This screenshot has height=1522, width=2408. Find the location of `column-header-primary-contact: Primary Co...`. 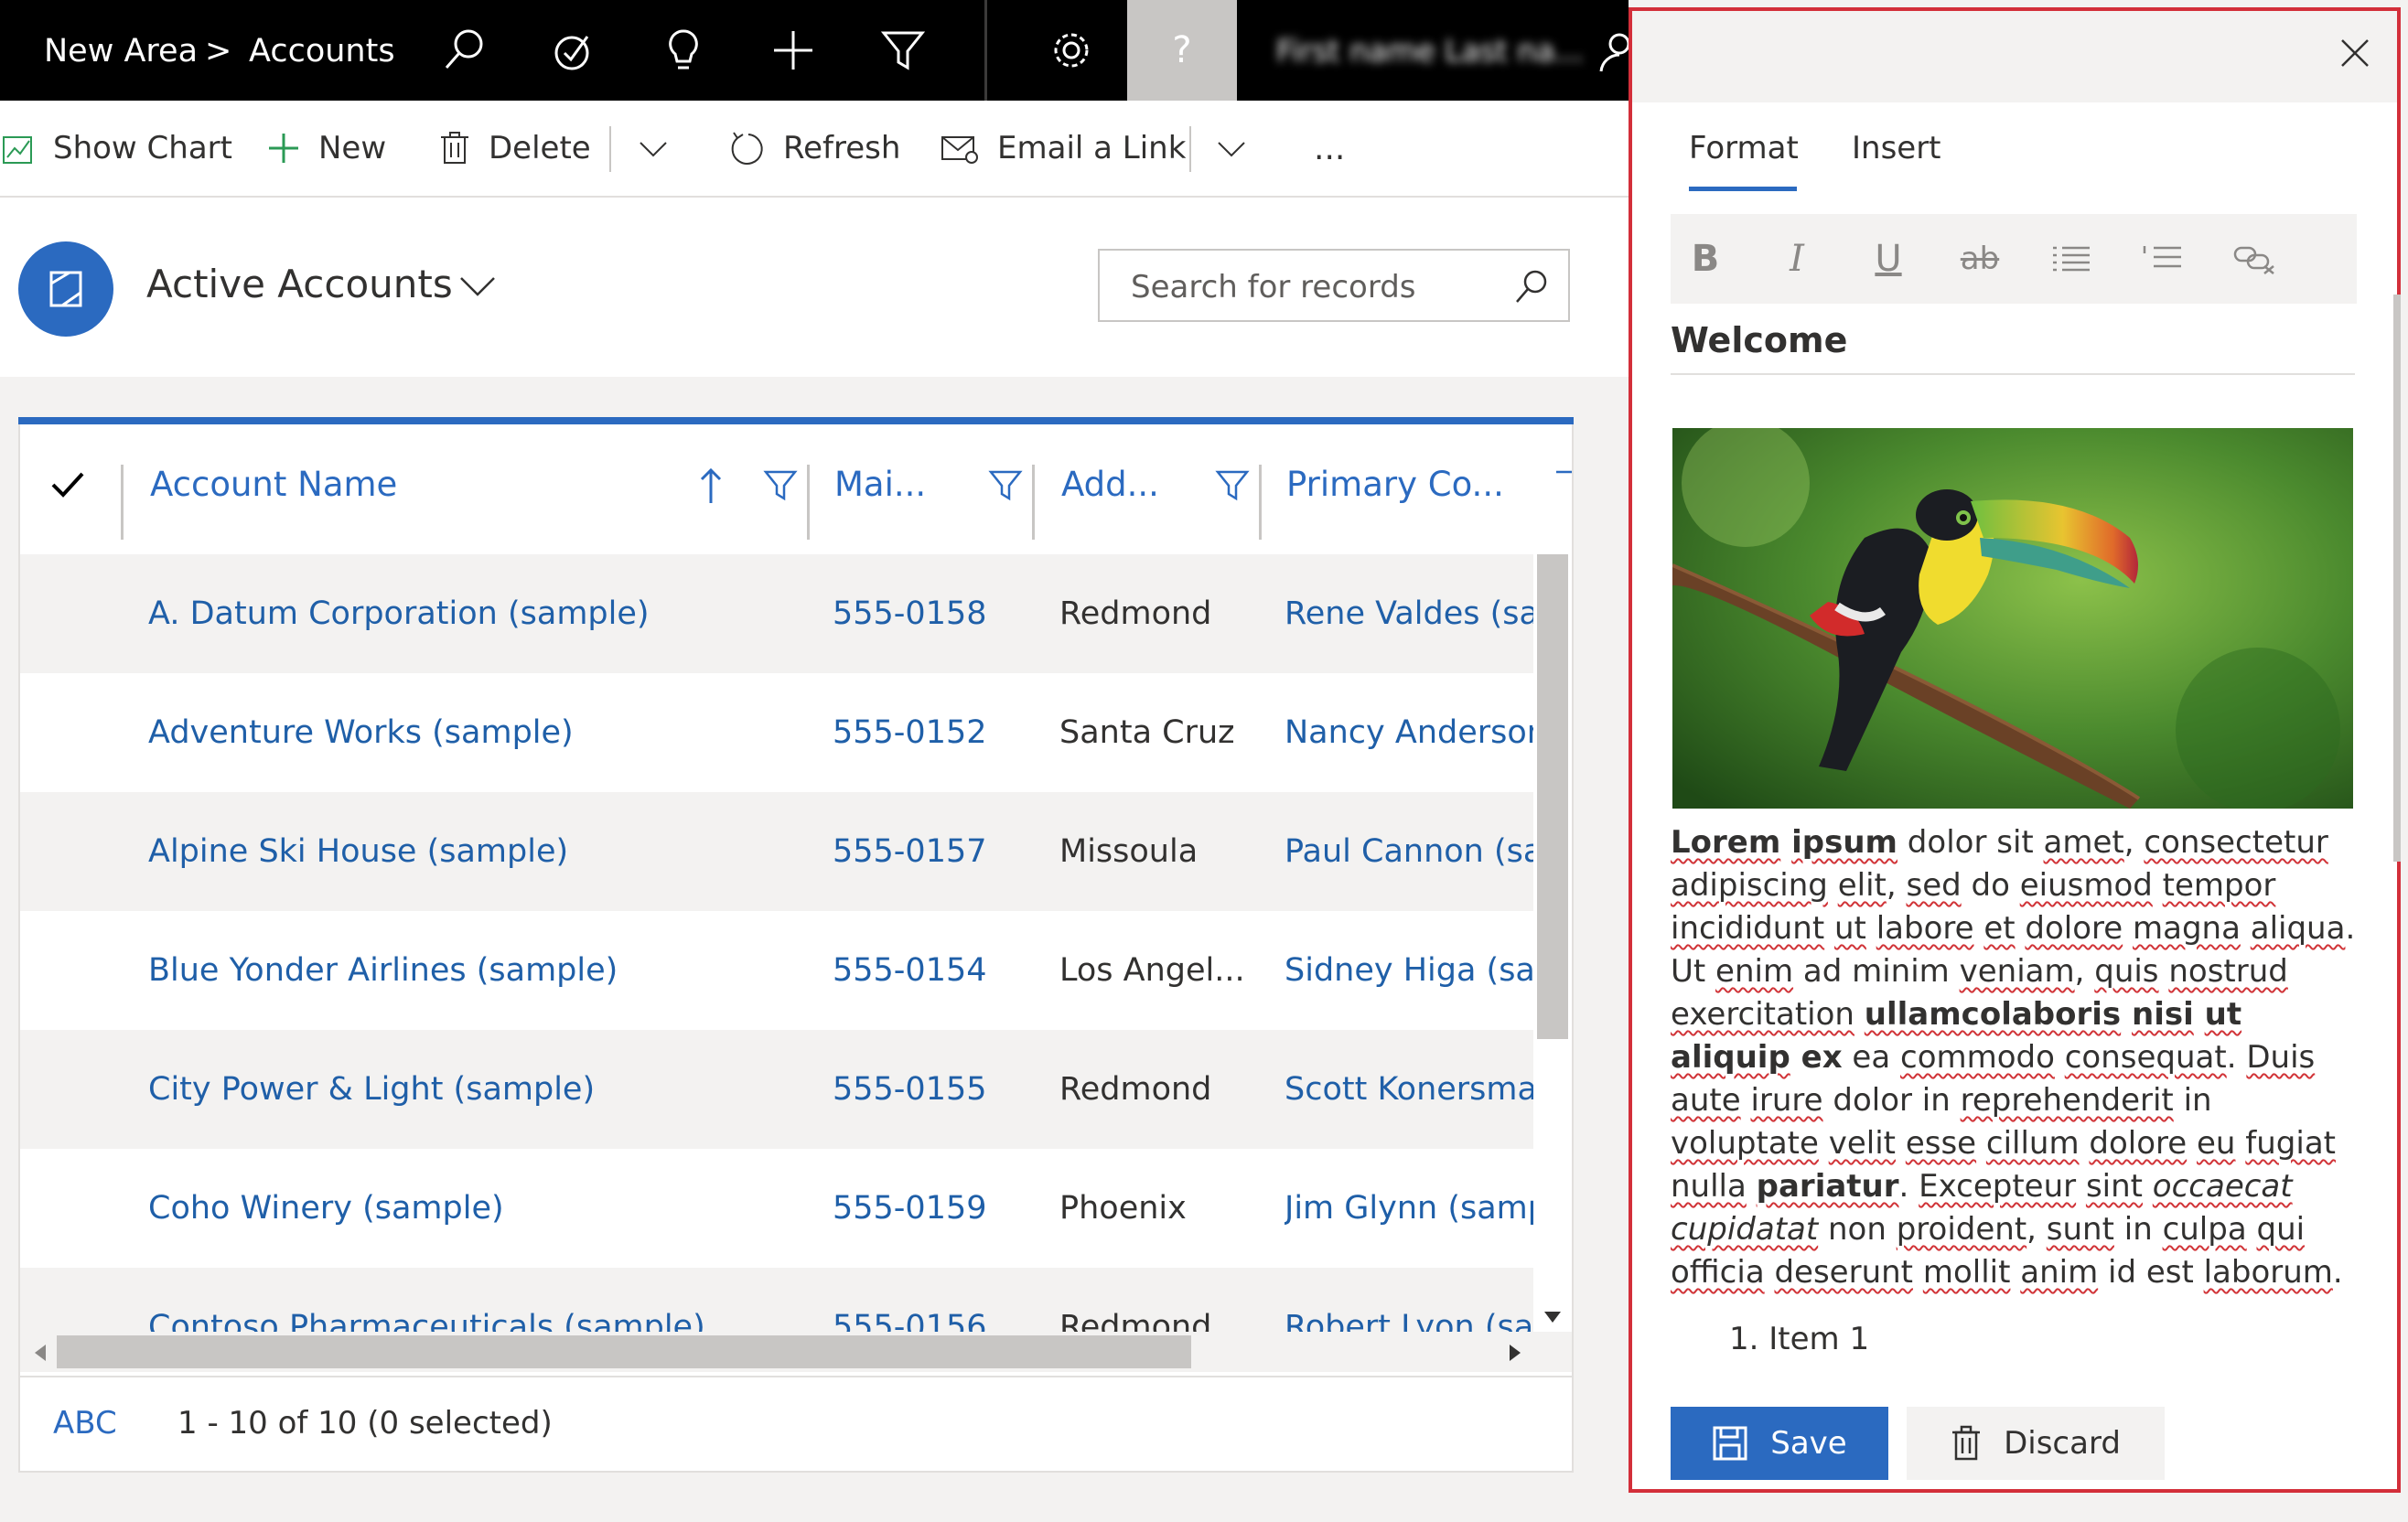

column-header-primary-contact: Primary Co... is located at coordinates (1395, 484).